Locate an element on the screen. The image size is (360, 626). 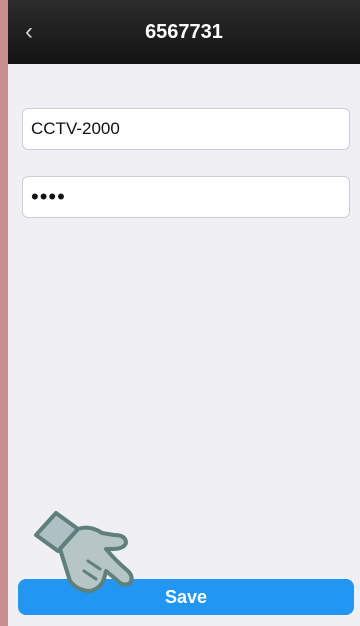
page-title: 6567731 is located at coordinates (184, 32).